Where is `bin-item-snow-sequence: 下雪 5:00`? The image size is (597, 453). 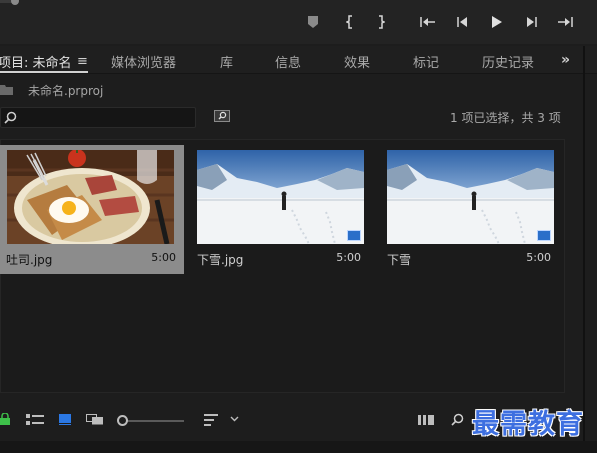
bin-item-snow-sequence: 下雪 5:00 is located at coordinates (470, 209).